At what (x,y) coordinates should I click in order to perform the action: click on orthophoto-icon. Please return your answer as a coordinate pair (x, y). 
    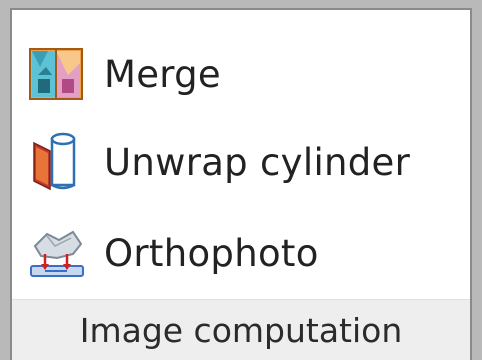
    Looking at the image, I should click on (57, 253).